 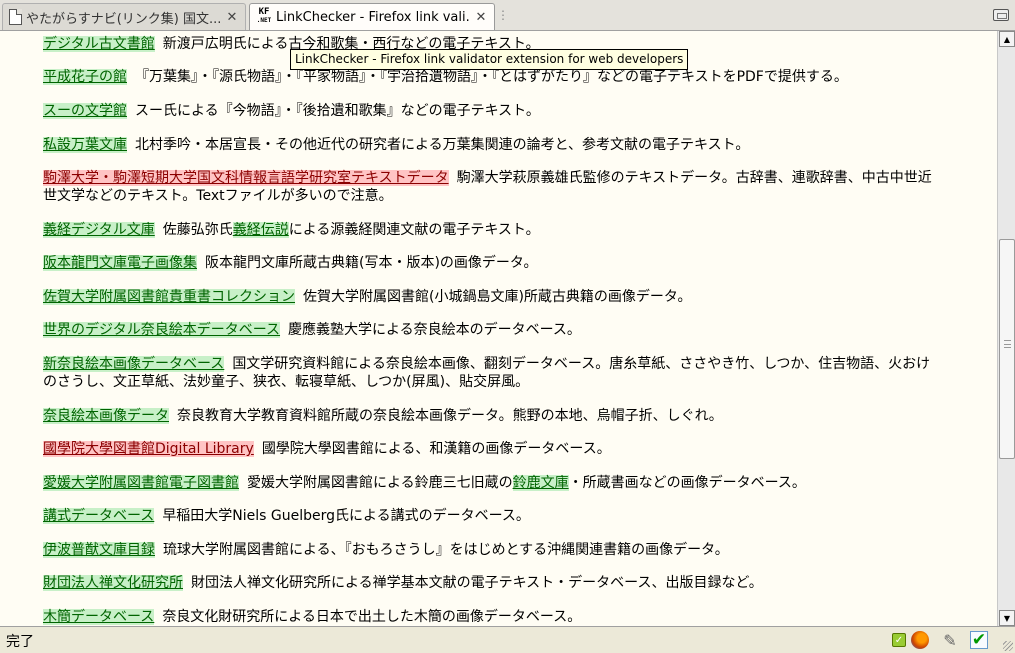 I want to click on entry-link-broken: 國學院大學図書館Digital Library, so click(x=148, y=449).